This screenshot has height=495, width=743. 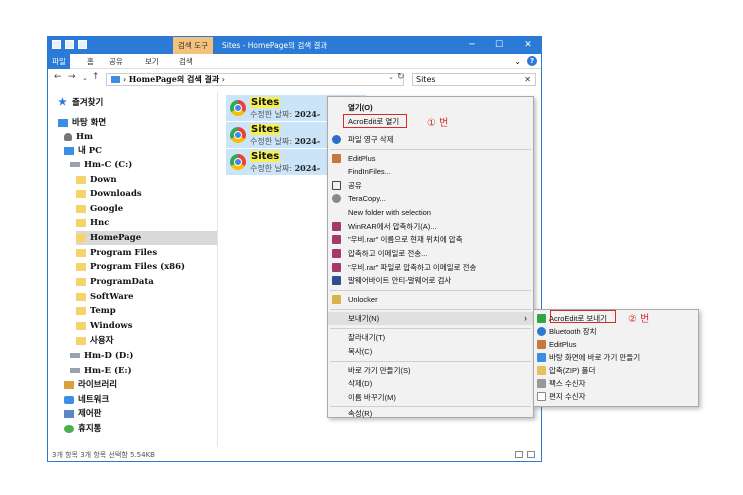 I want to click on back-button: ←, so click(x=58, y=77).